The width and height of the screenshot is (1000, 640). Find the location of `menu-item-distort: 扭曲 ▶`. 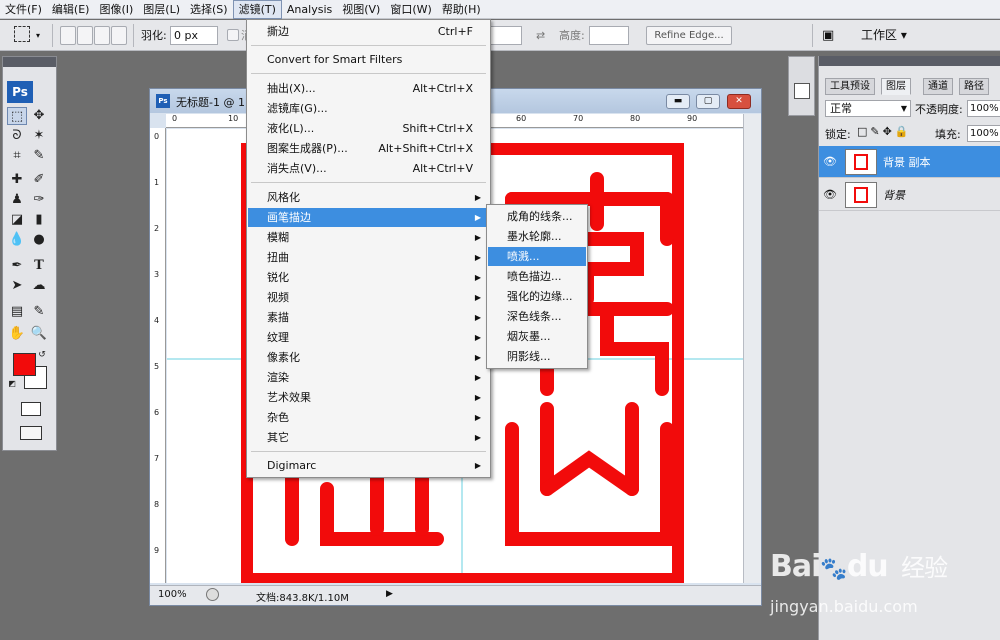

menu-item-distort: 扭曲 ▶ is located at coordinates (368, 257).